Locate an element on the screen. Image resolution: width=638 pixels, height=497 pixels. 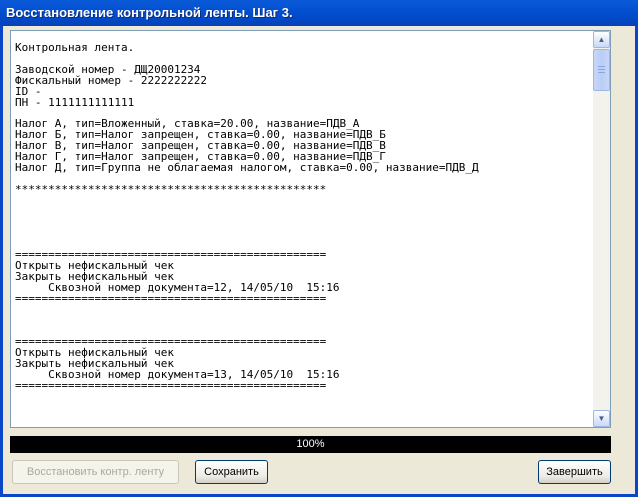
arrow-up-icon: ▲ is located at coordinates (601, 39).